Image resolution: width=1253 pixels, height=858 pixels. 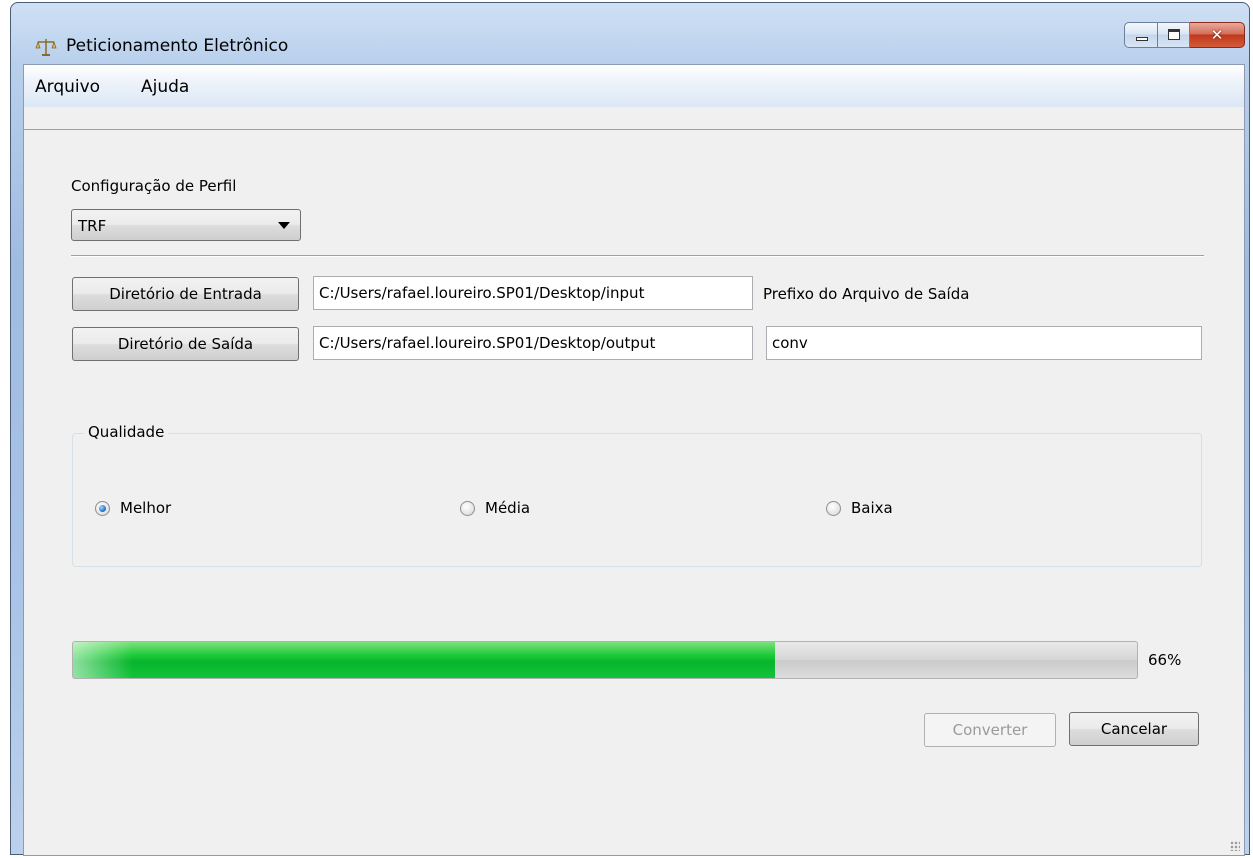 What do you see at coordinates (424, 660) in the screenshot?
I see `progress-fill` at bounding box center [424, 660].